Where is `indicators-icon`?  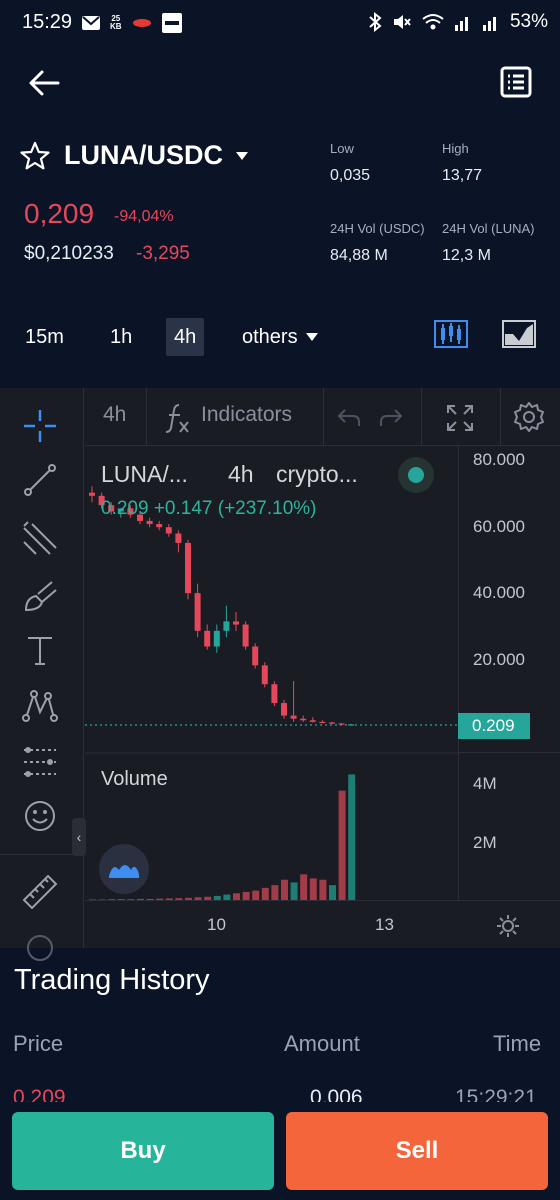
indicators-icon is located at coordinates (178, 418).